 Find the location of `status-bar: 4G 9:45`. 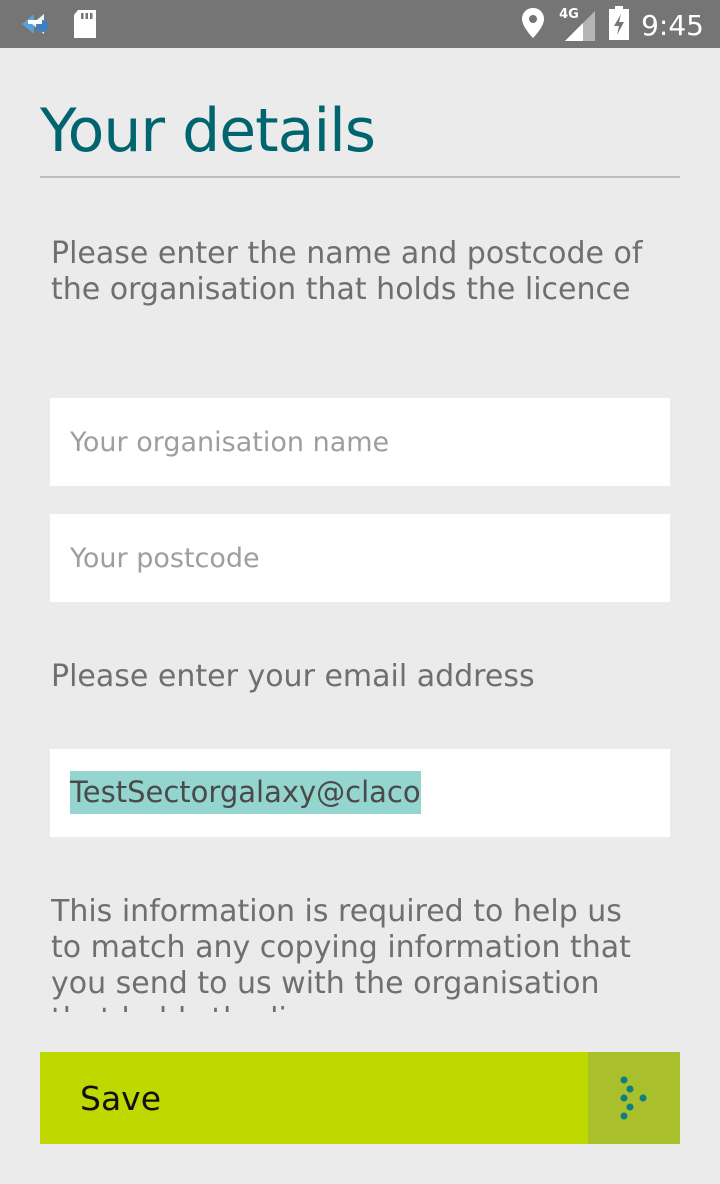

status-bar: 4G 9:45 is located at coordinates (360, 24).